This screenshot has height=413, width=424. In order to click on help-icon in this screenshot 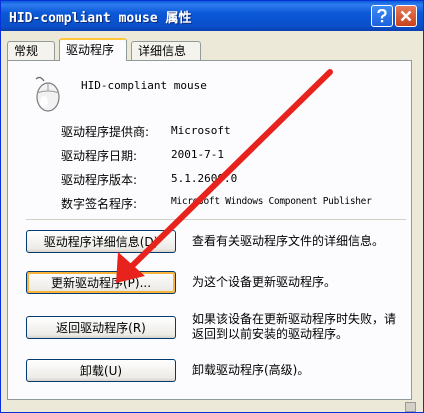, I will do `click(382, 16)`.